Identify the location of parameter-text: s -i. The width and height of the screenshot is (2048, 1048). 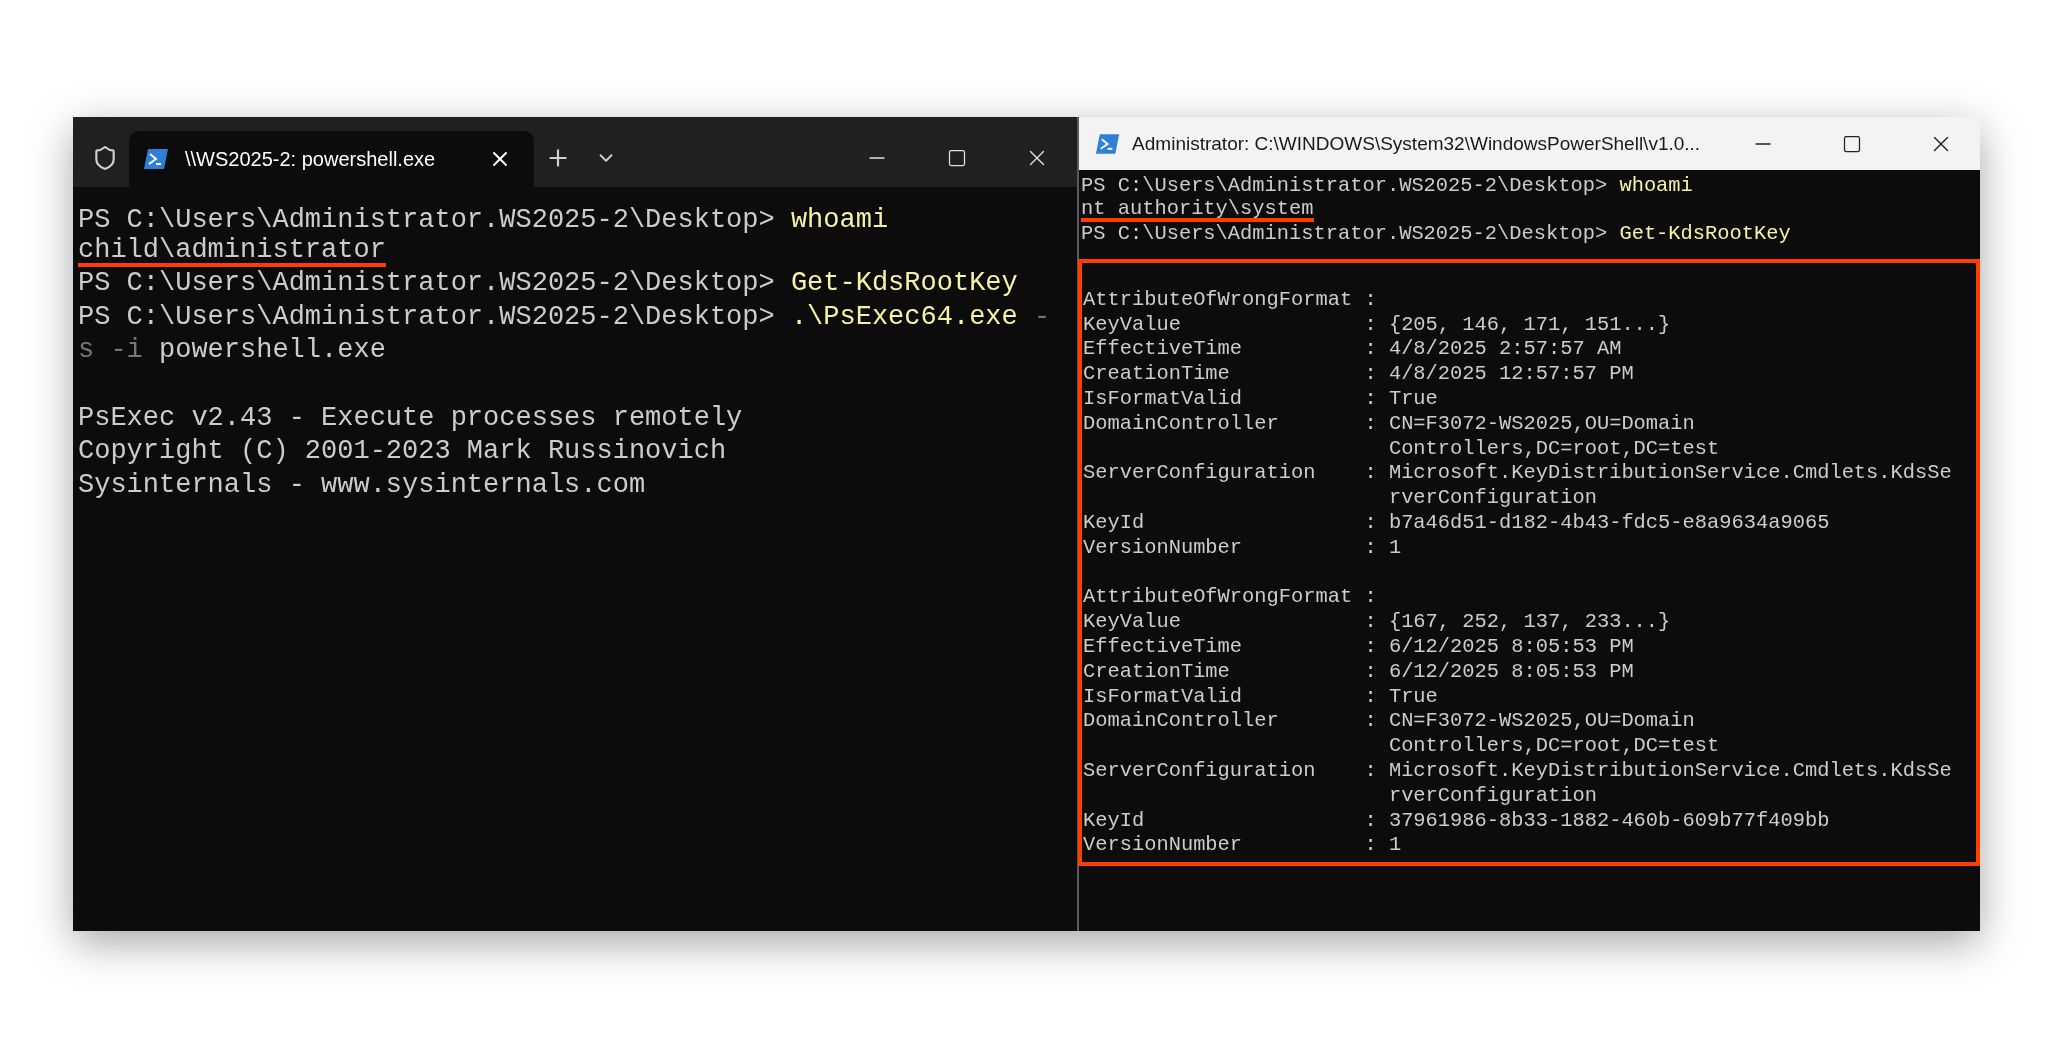
(110, 351).